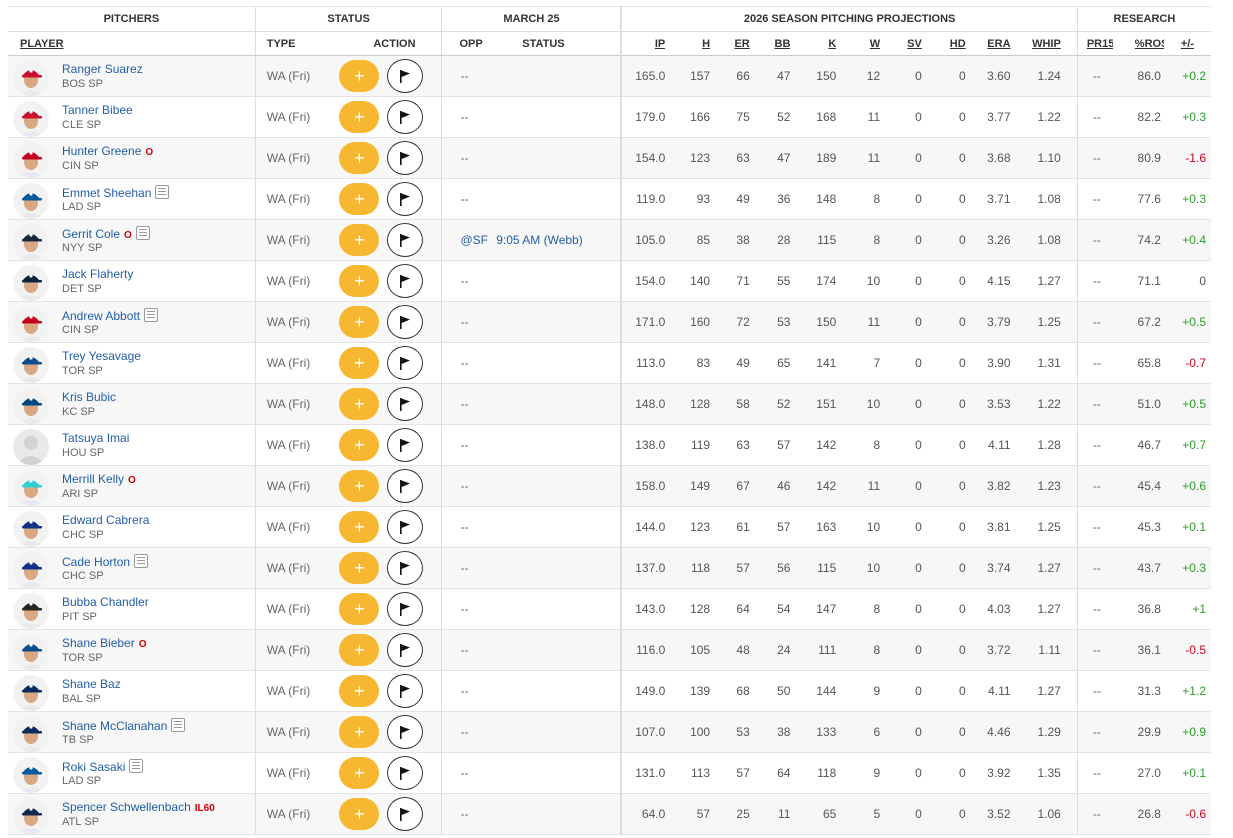  What do you see at coordinates (106, 193) in the screenshot?
I see `player-name-link: Emmet Sheehan` at bounding box center [106, 193].